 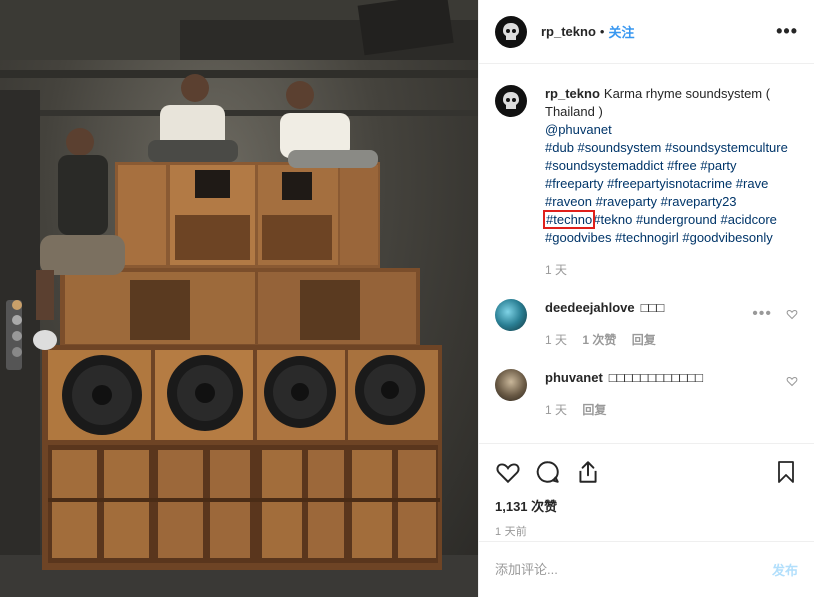 I want to click on hashtag-link: #technogirl, so click(x=647, y=237).